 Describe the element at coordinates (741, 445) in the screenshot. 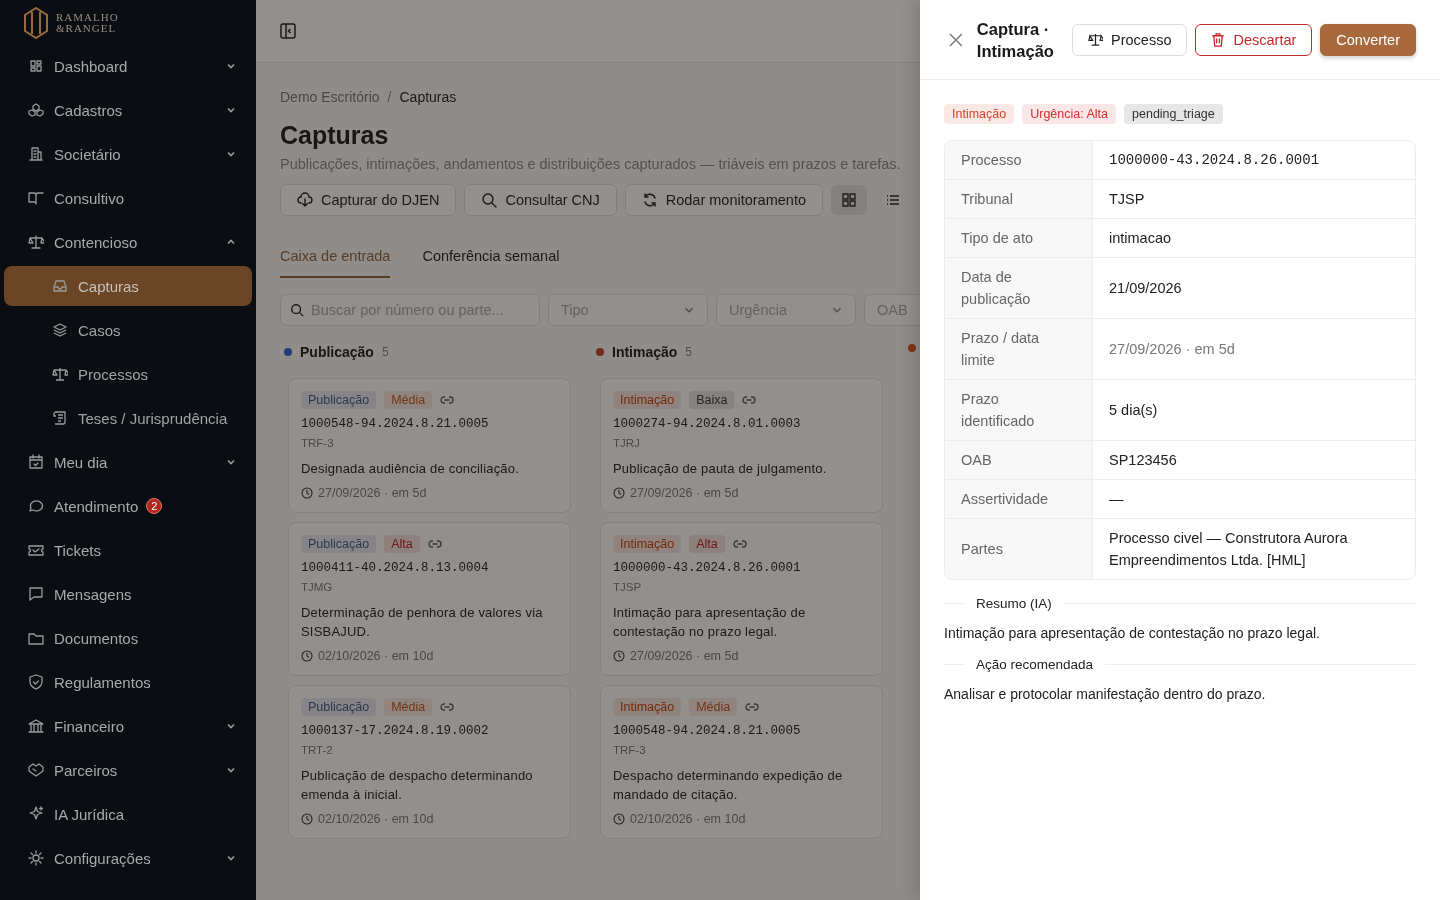

I see `capture-card: Intimação Baixa 1000274-94.2024.8.01.0003 TJRJ Publicação de pauta de julgamento. 27/09/2026 · em 5d` at that location.